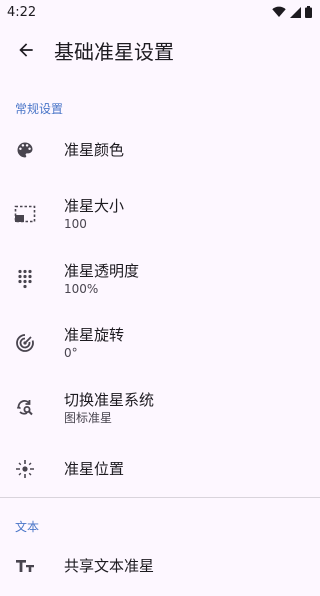 This screenshot has height=596, width=320. What do you see at coordinates (160, 150) in the screenshot?
I see `setting-crosshair-color: 准星颜色` at bounding box center [160, 150].